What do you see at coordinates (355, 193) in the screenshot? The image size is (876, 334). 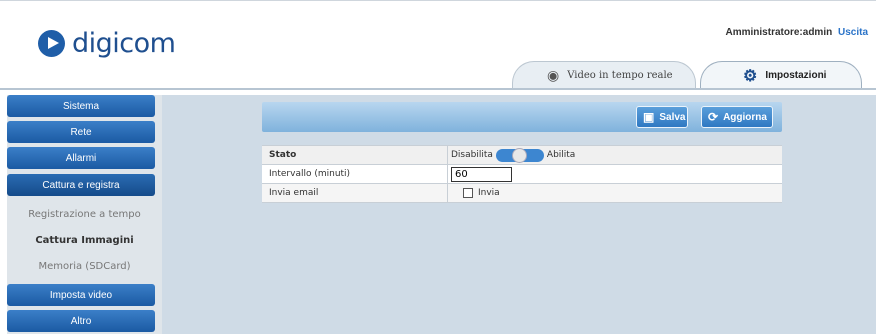 I see `email-label: Invia email` at bounding box center [355, 193].